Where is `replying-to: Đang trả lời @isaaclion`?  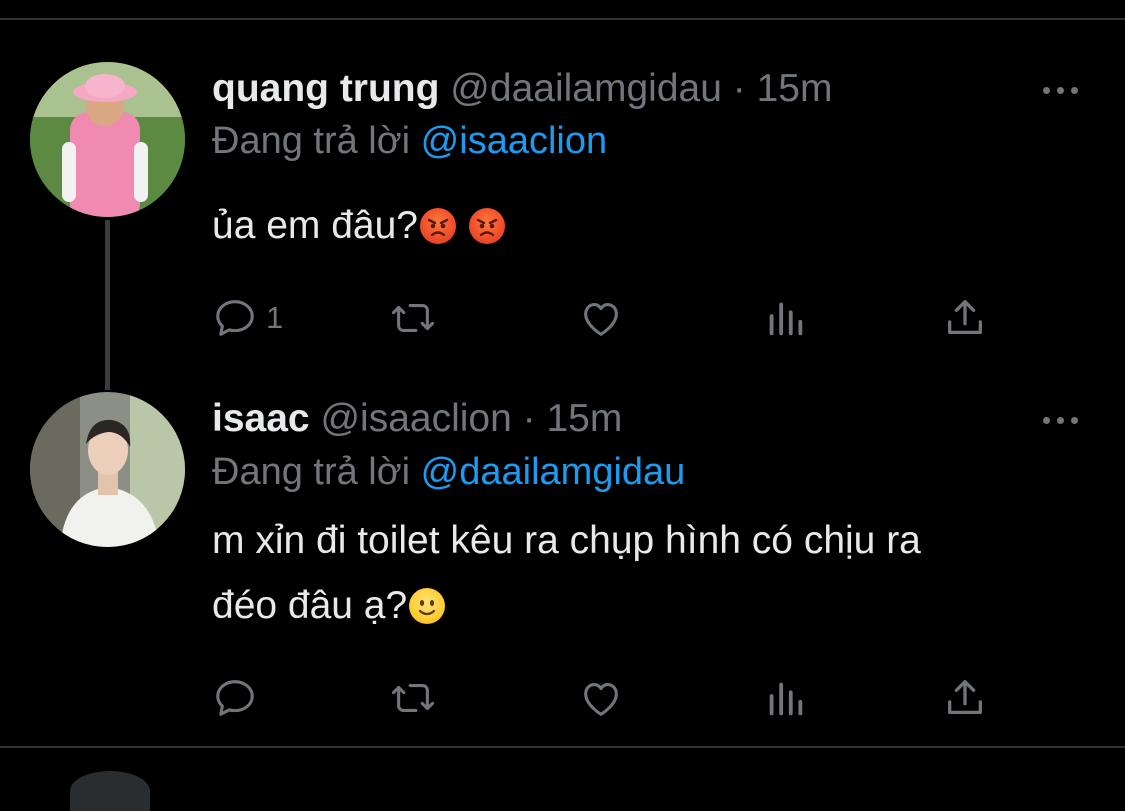 replying-to: Đang trả lời @isaaclion is located at coordinates (409, 141).